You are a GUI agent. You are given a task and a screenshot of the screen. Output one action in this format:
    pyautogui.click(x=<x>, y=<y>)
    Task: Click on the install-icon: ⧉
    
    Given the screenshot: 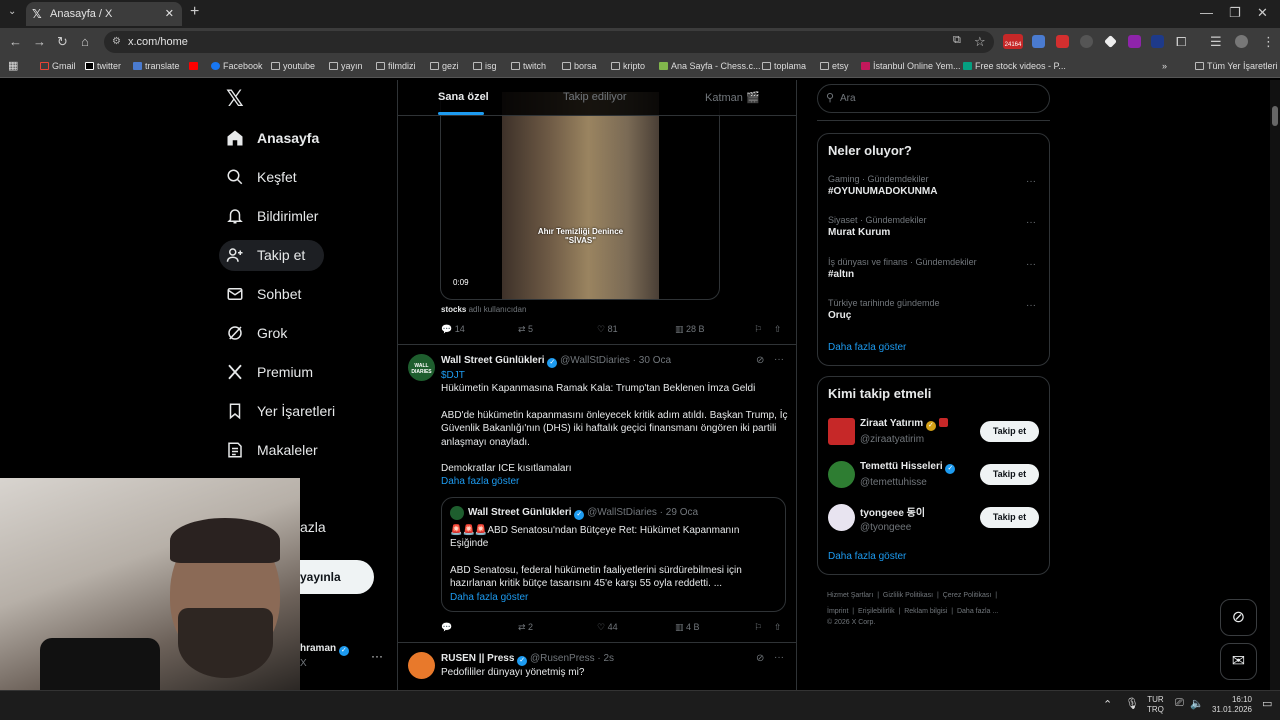 What is the action you would take?
    pyautogui.click(x=957, y=40)
    